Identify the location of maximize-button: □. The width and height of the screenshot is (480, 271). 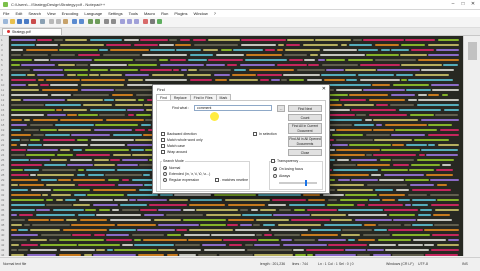
(463, 4).